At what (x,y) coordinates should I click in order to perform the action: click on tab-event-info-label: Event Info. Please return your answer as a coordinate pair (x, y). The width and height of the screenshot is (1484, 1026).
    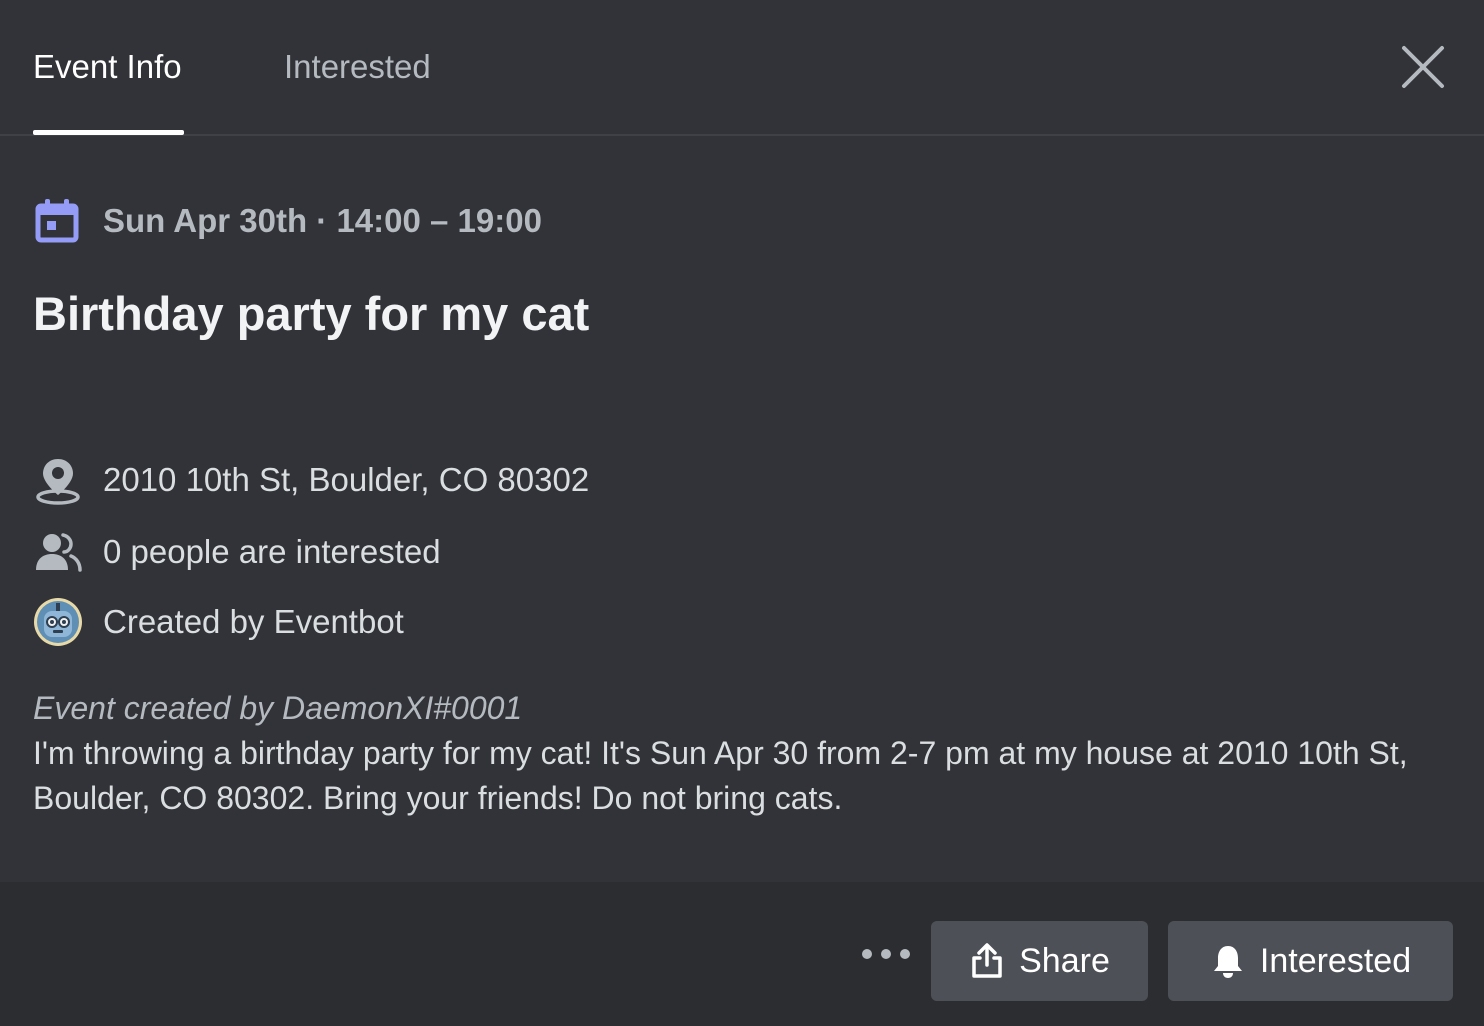
    Looking at the image, I should click on (107, 66).